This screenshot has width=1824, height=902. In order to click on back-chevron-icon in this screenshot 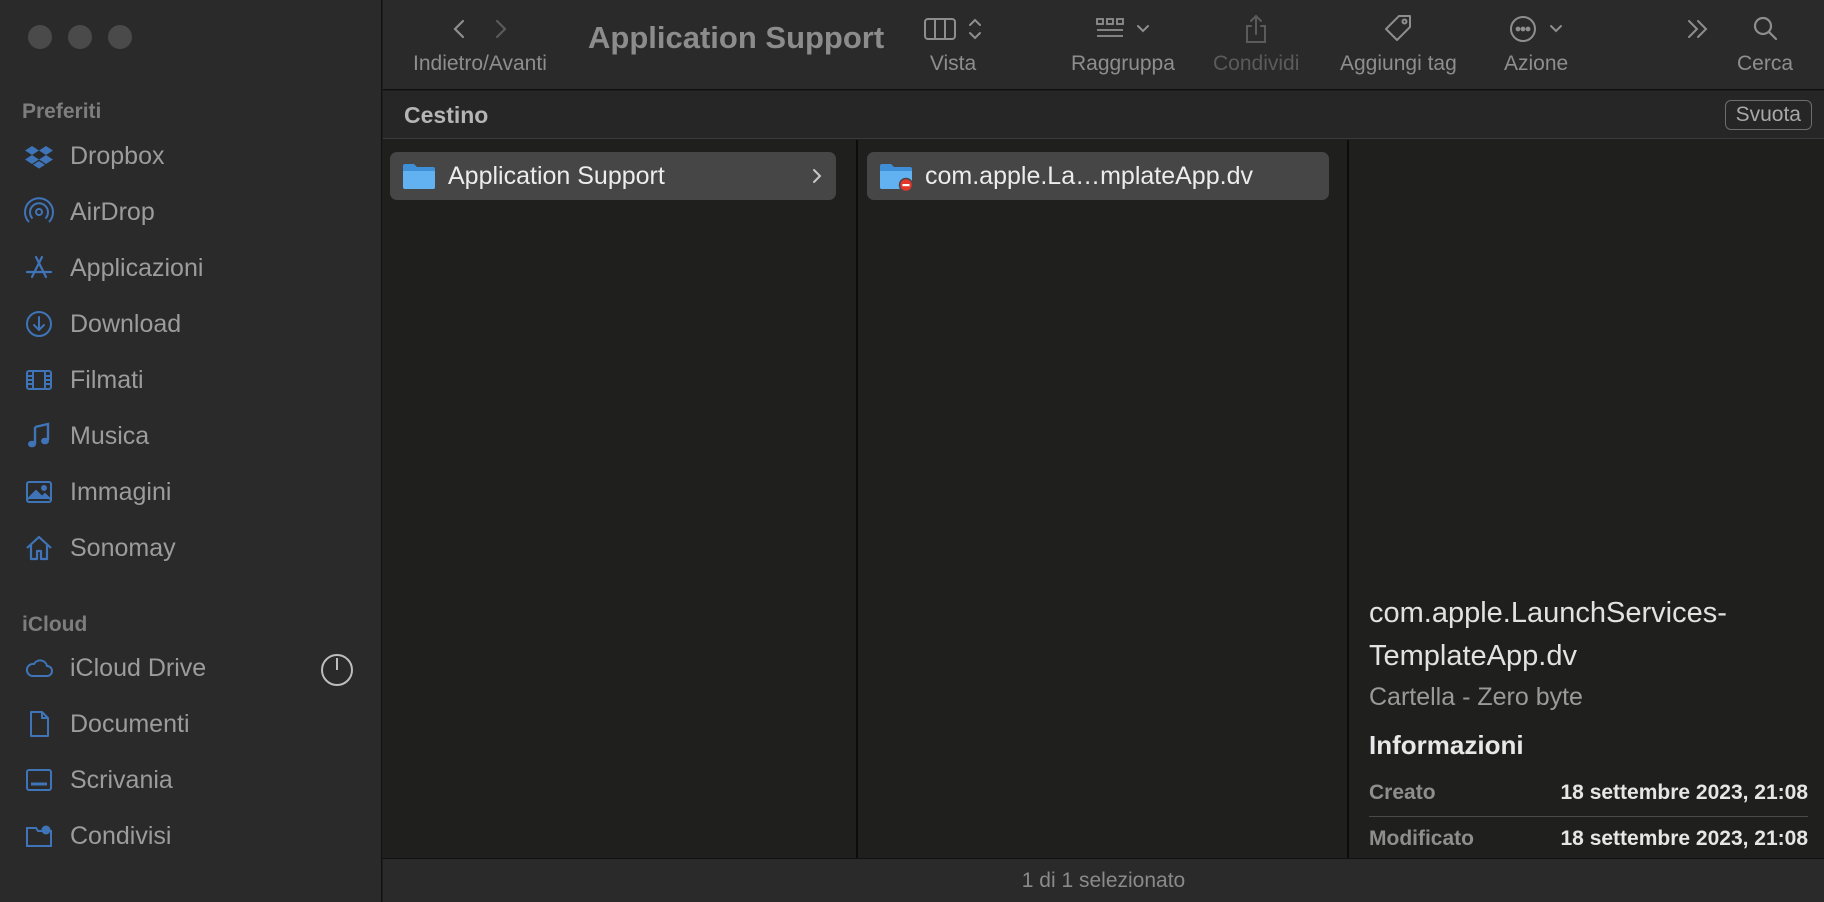, I will do `click(460, 29)`.